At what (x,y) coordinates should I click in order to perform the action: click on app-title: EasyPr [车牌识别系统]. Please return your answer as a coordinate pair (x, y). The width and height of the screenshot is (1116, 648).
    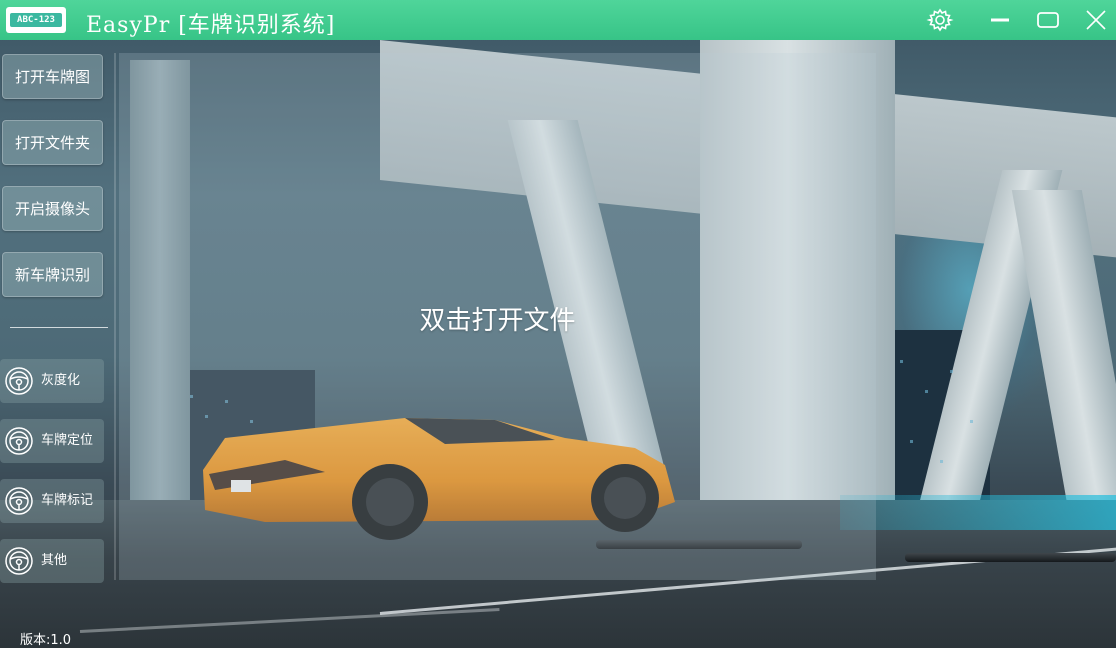
    Looking at the image, I should click on (211, 25).